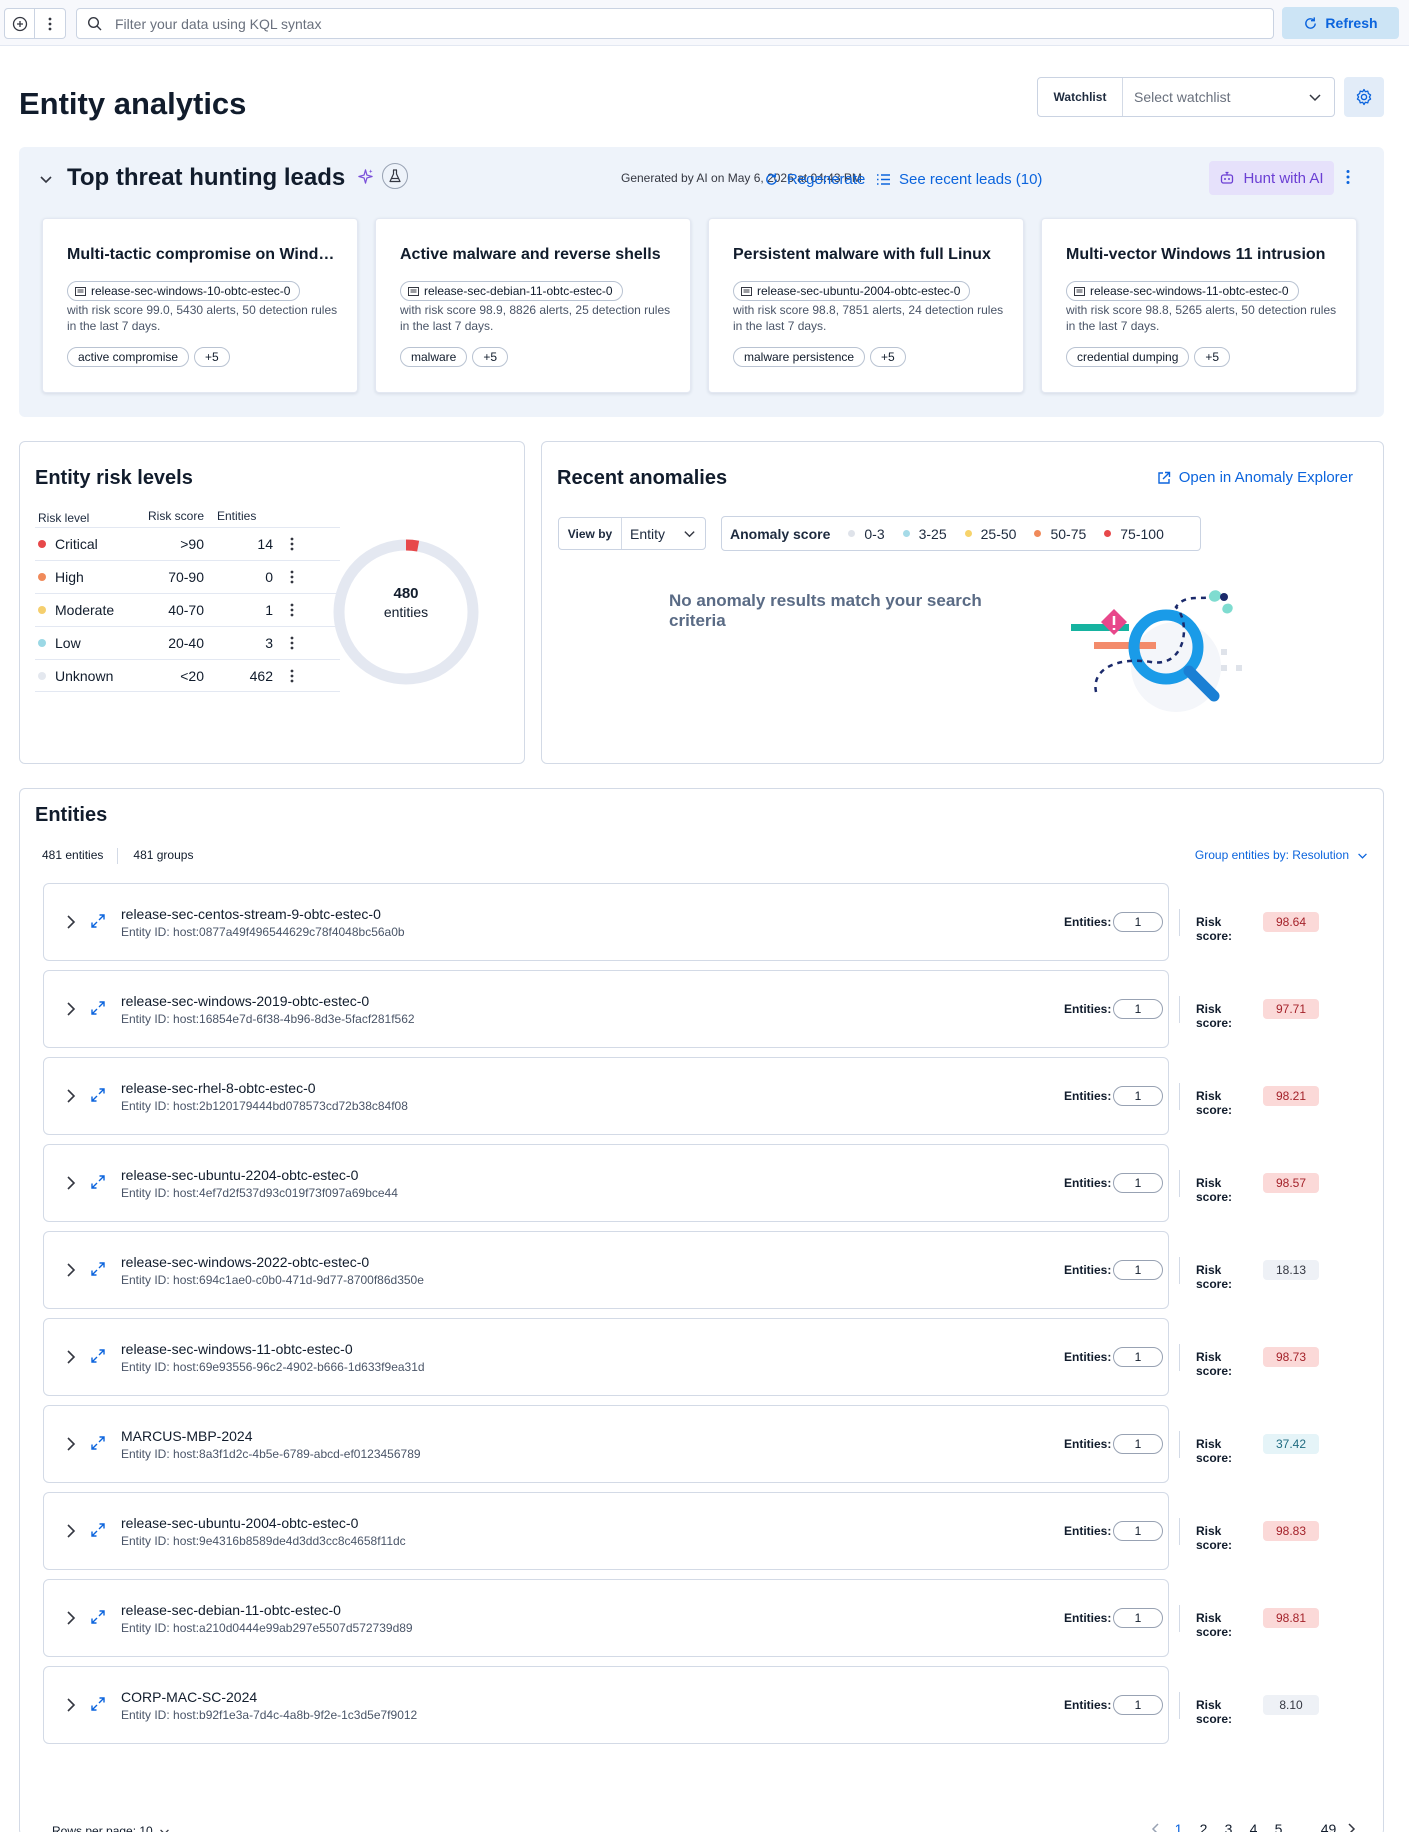 The image size is (1409, 1832). I want to click on page-button-1: 1, so click(1178, 1826).